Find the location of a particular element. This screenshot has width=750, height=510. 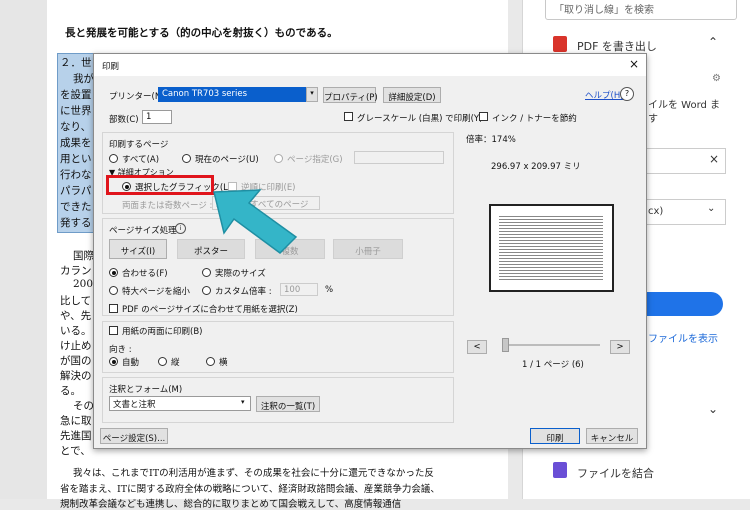

convert-description-2: す is located at coordinates (653, 119).